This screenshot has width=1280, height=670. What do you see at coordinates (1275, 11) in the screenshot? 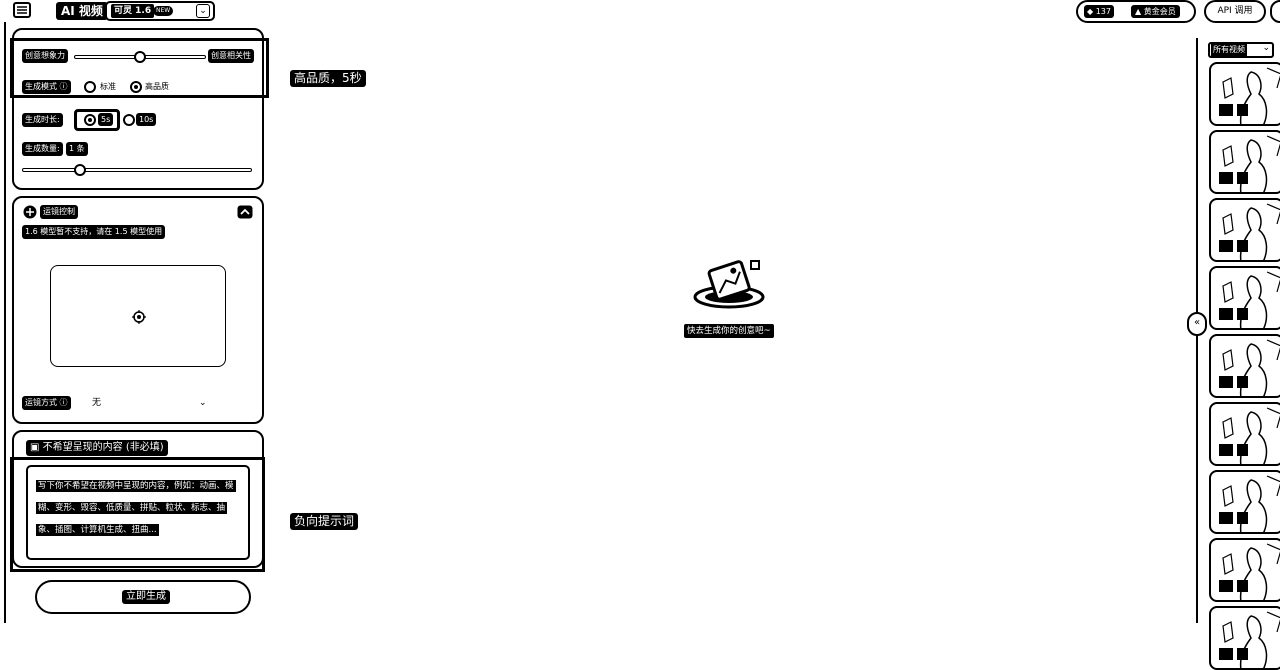
I see `more-button` at bounding box center [1275, 11].